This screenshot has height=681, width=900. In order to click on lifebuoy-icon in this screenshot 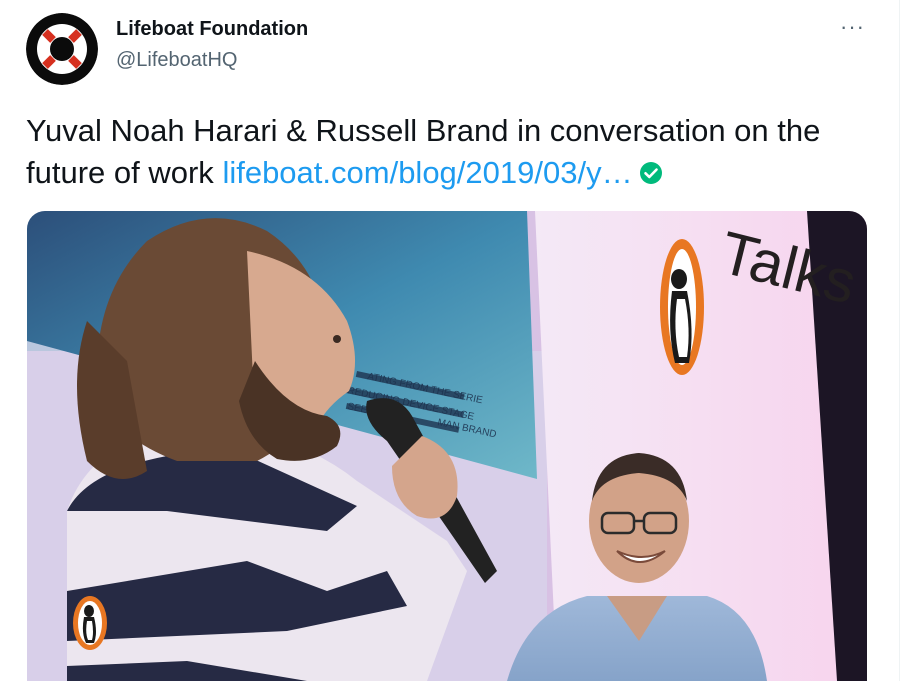, I will do `click(62, 49)`.